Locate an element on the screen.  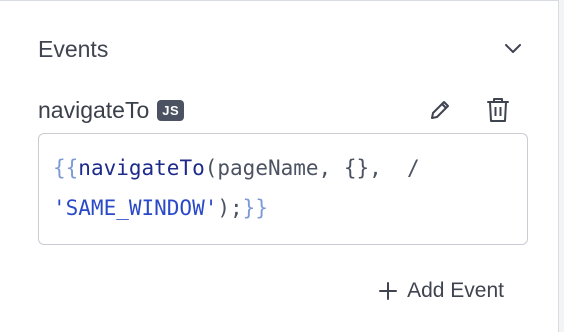
code-line-2: 'SAME_WINDOW');}} is located at coordinates (283, 208).